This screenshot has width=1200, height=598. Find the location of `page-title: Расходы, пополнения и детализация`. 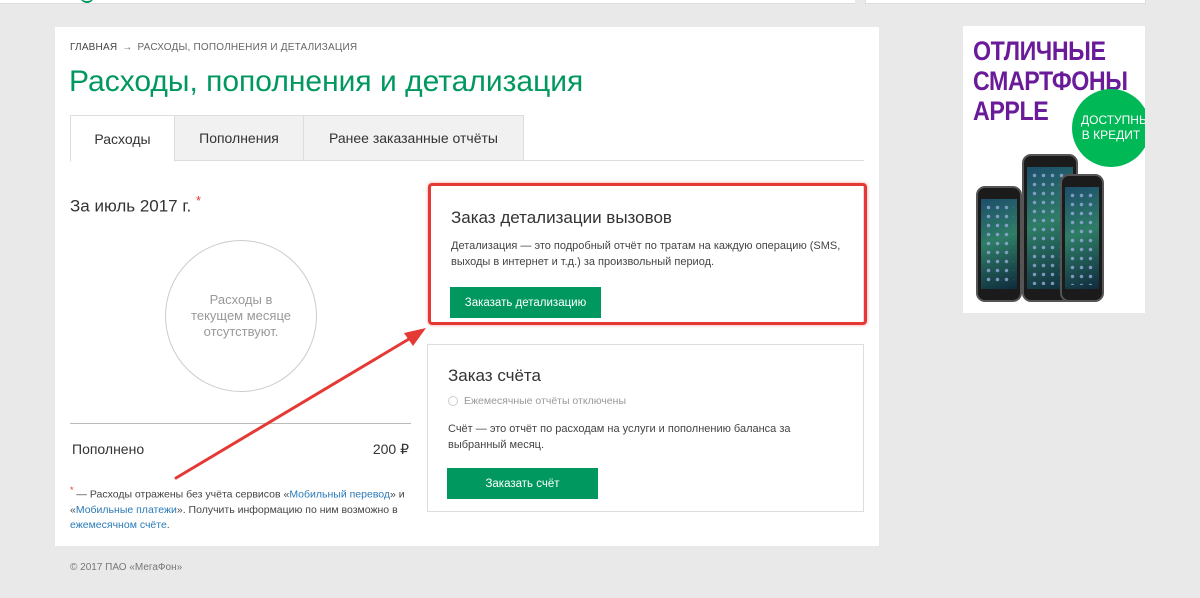

page-title: Расходы, пополнения и детализация is located at coordinates (326, 81).